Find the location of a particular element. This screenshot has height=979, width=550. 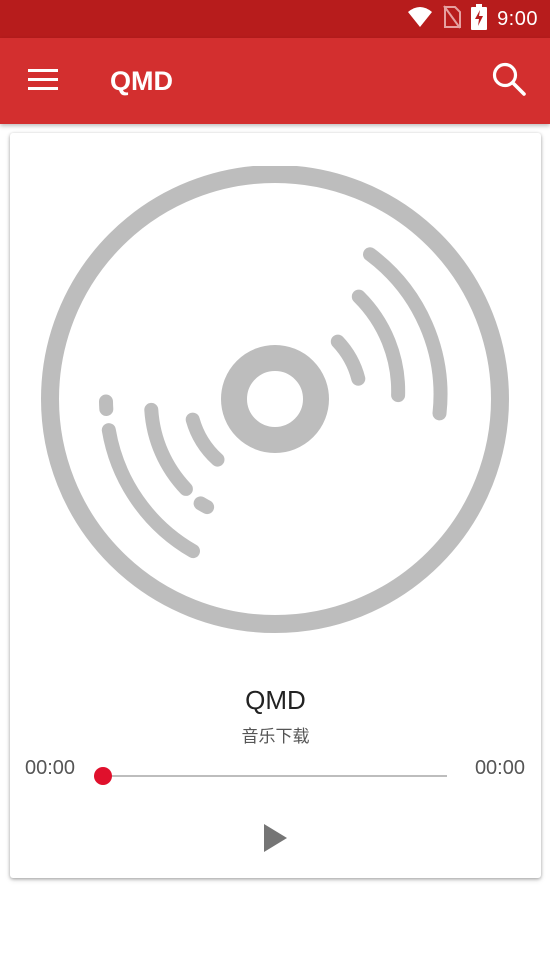

track-subtitle: 音乐下载 is located at coordinates (275, 737).